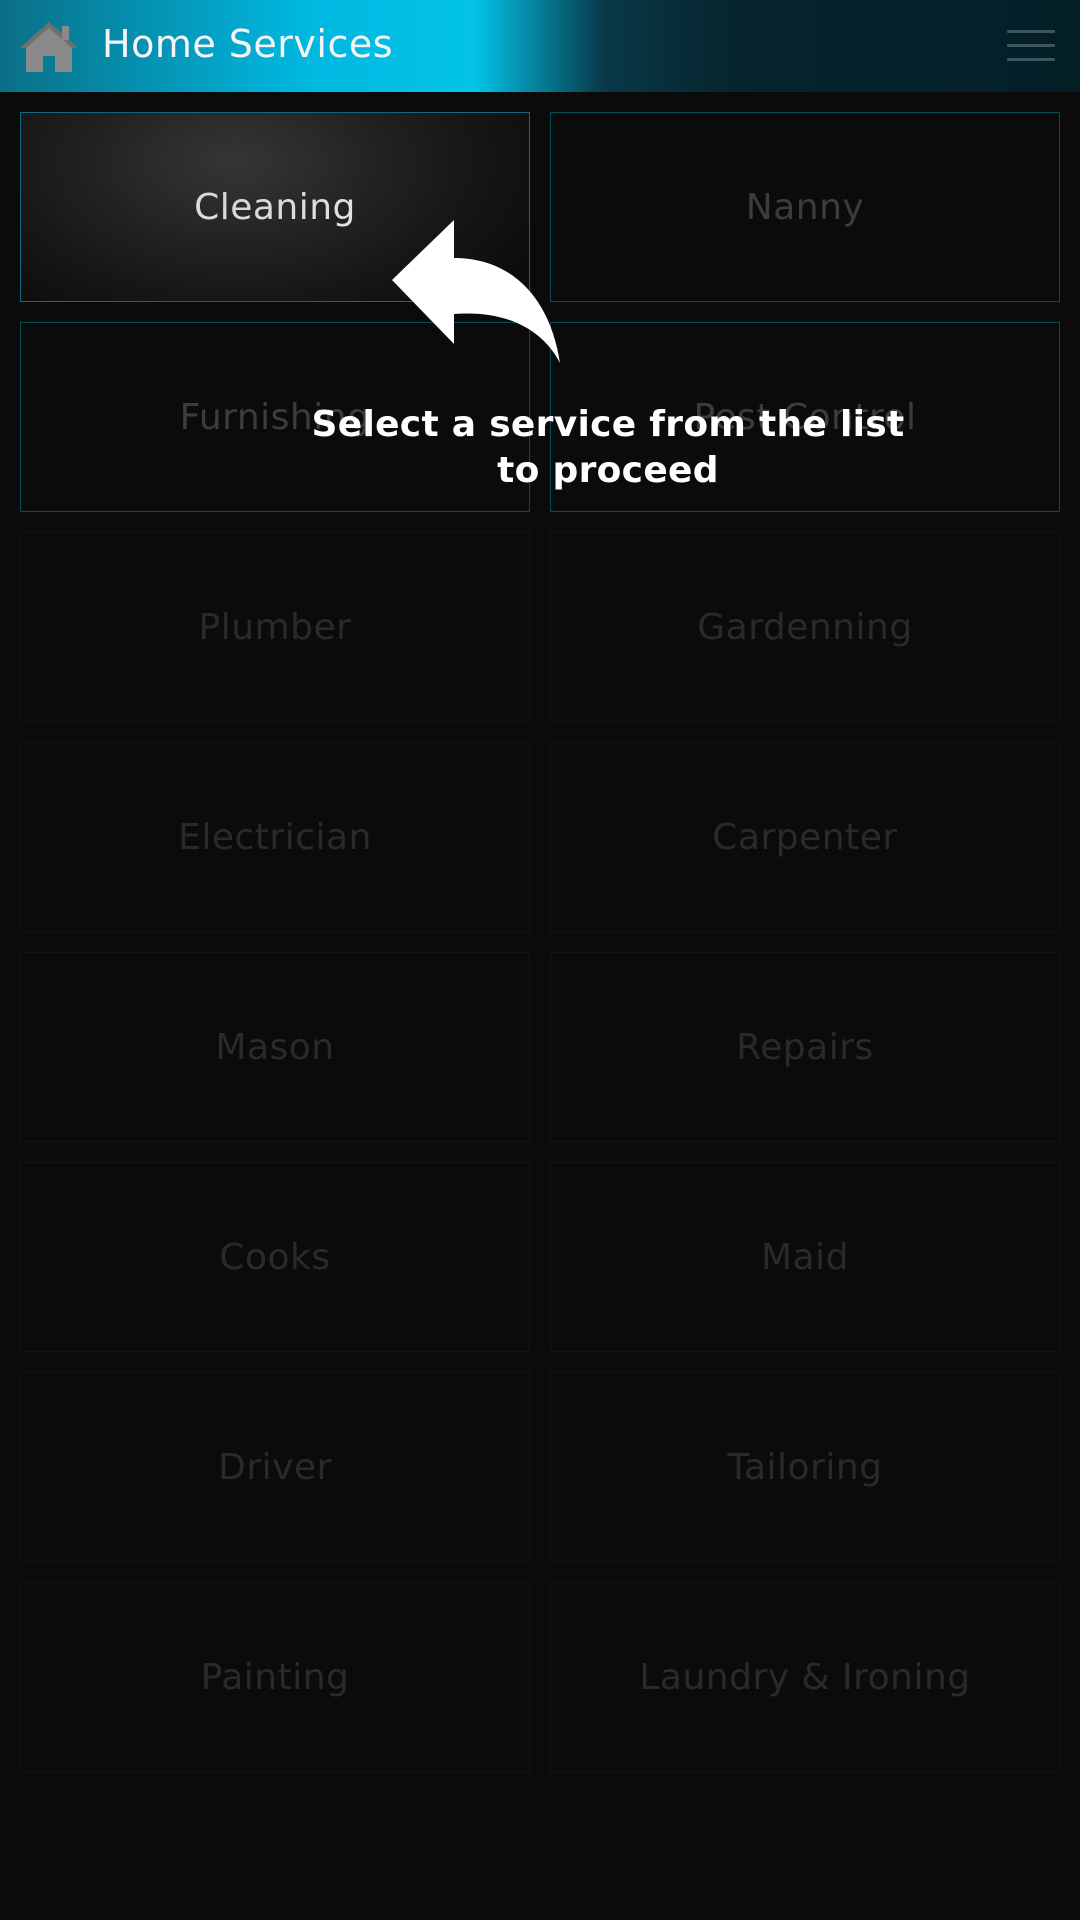 The height and width of the screenshot is (1920, 1080). I want to click on service-label: Mason, so click(275, 1047).